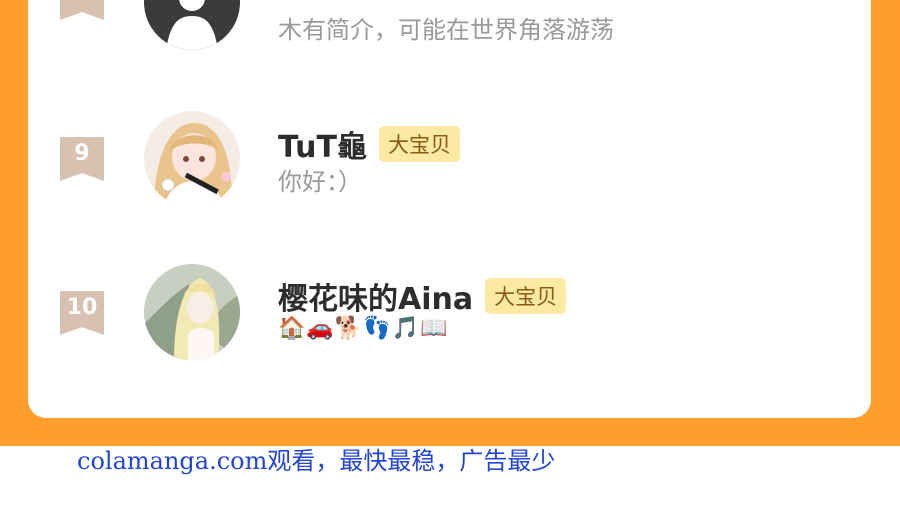 The image size is (900, 532). What do you see at coordinates (316, 461) in the screenshot?
I see `site-watermark: colamanga.com观看，最快最稳，广告最少` at bounding box center [316, 461].